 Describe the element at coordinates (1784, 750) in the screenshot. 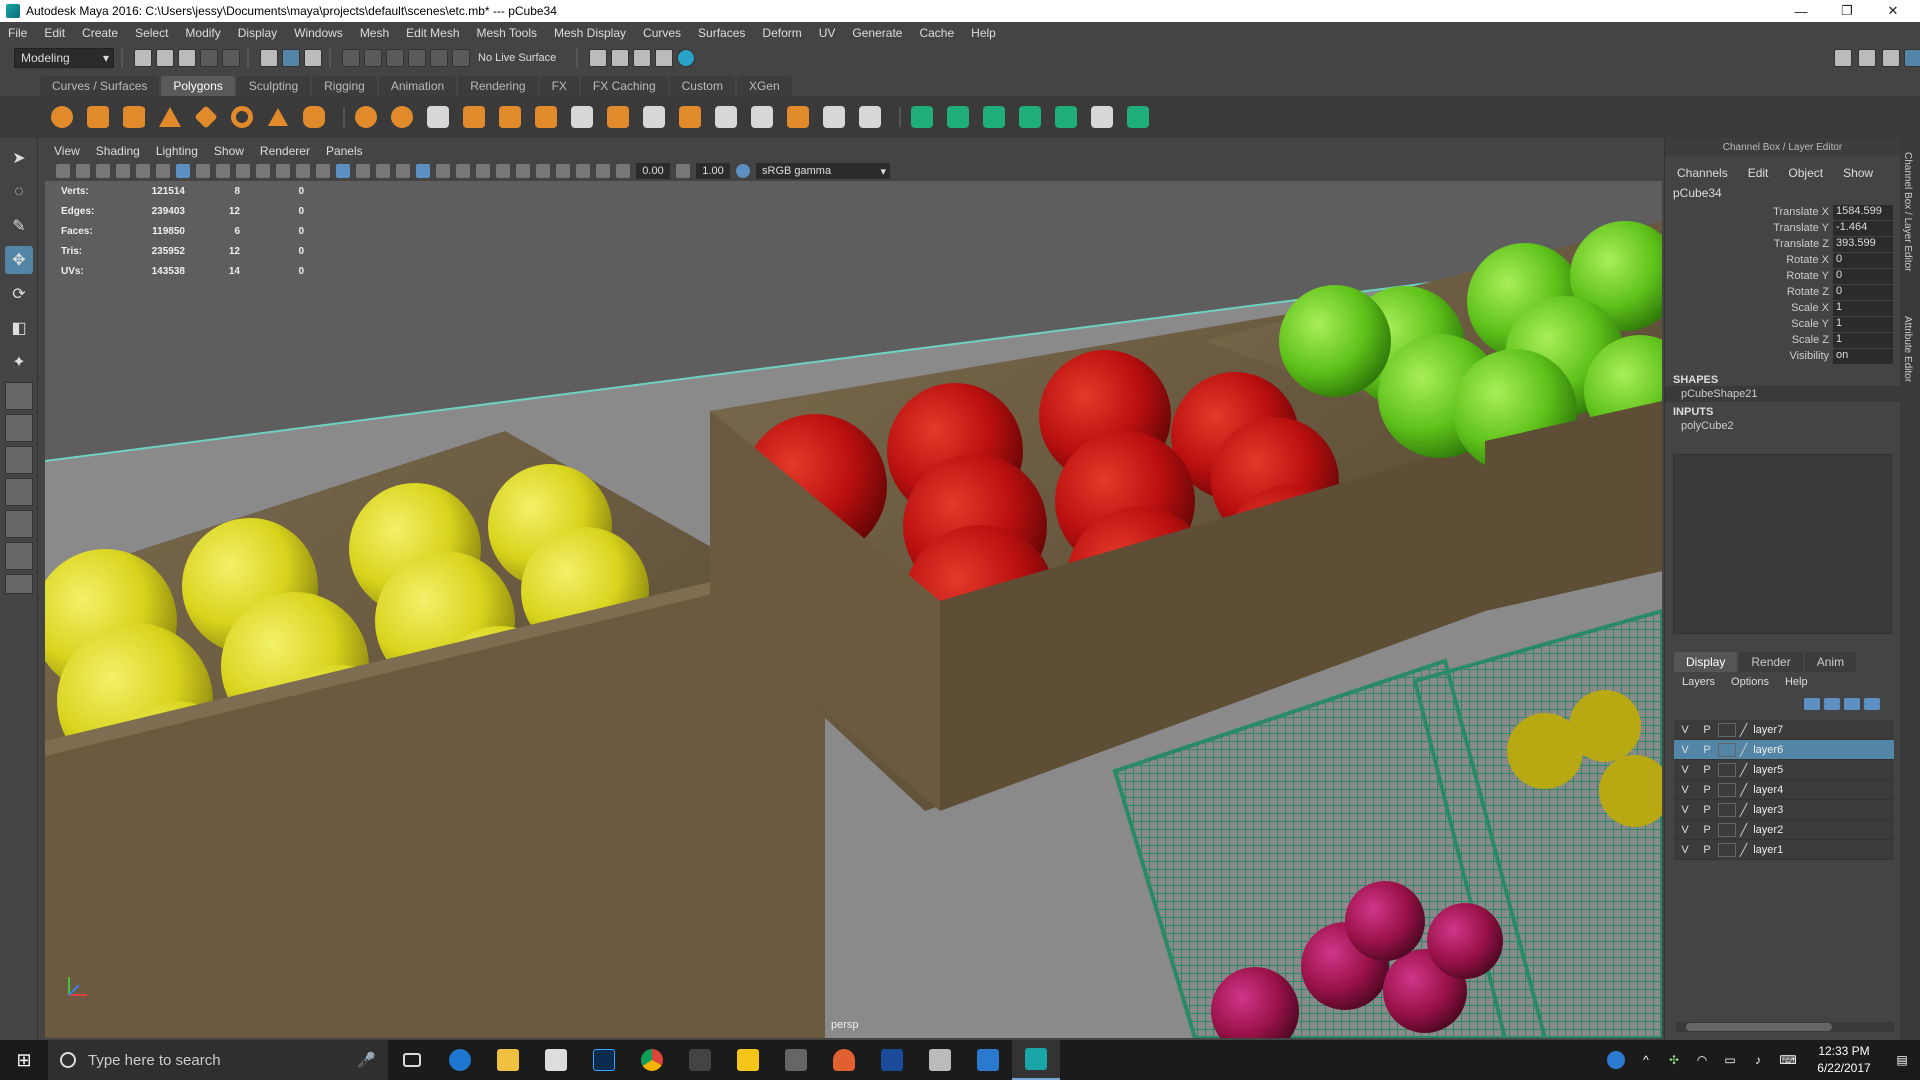

I see `layer-row: V P ╱ layer6` at that location.